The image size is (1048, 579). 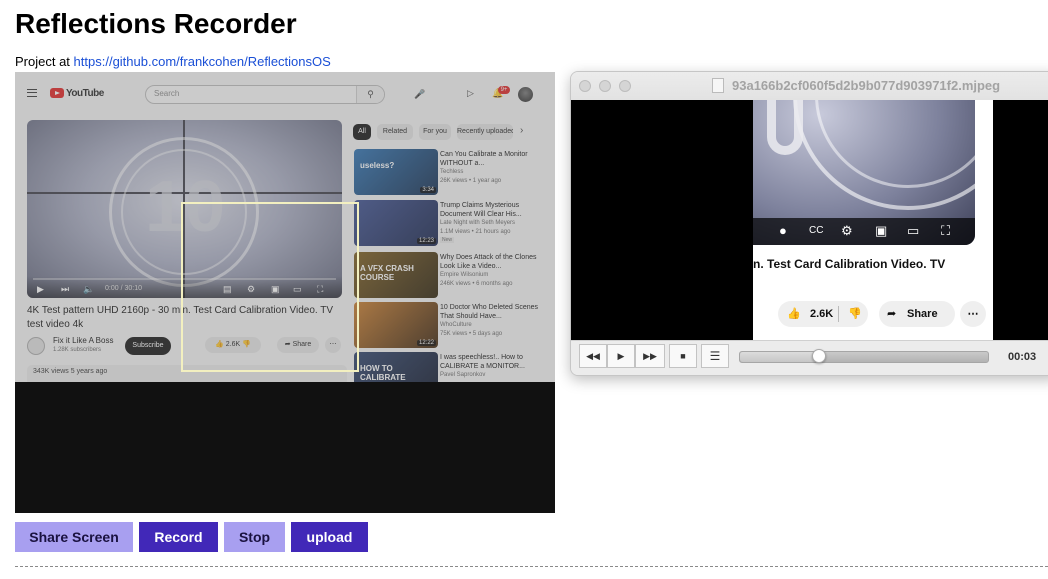 What do you see at coordinates (1022, 357) in the screenshot?
I see `playback-time: 00:03` at bounding box center [1022, 357].